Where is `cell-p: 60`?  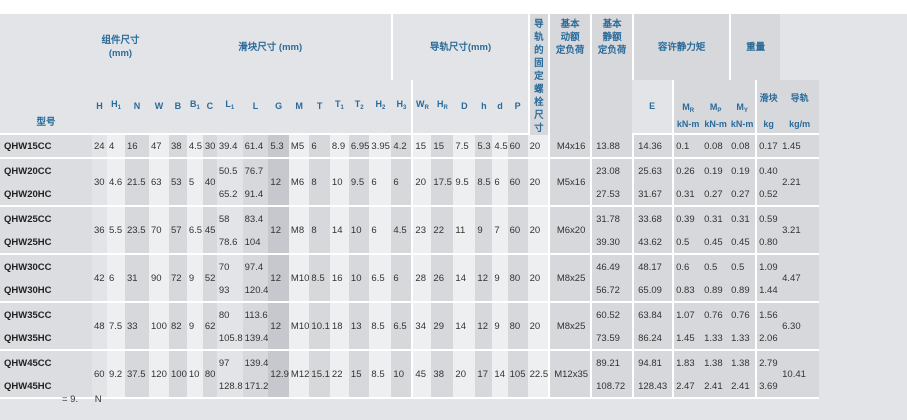
cell-p: 60 is located at coordinates (517, 183).